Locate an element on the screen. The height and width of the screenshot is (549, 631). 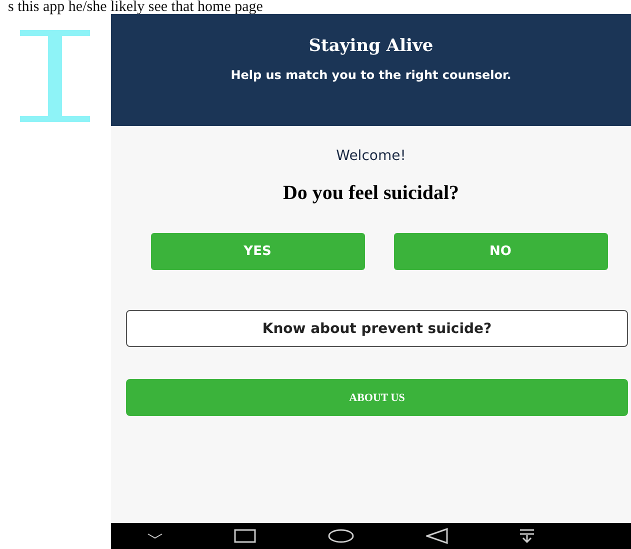
info-button: Know about prevent suicide? is located at coordinates (377, 328).